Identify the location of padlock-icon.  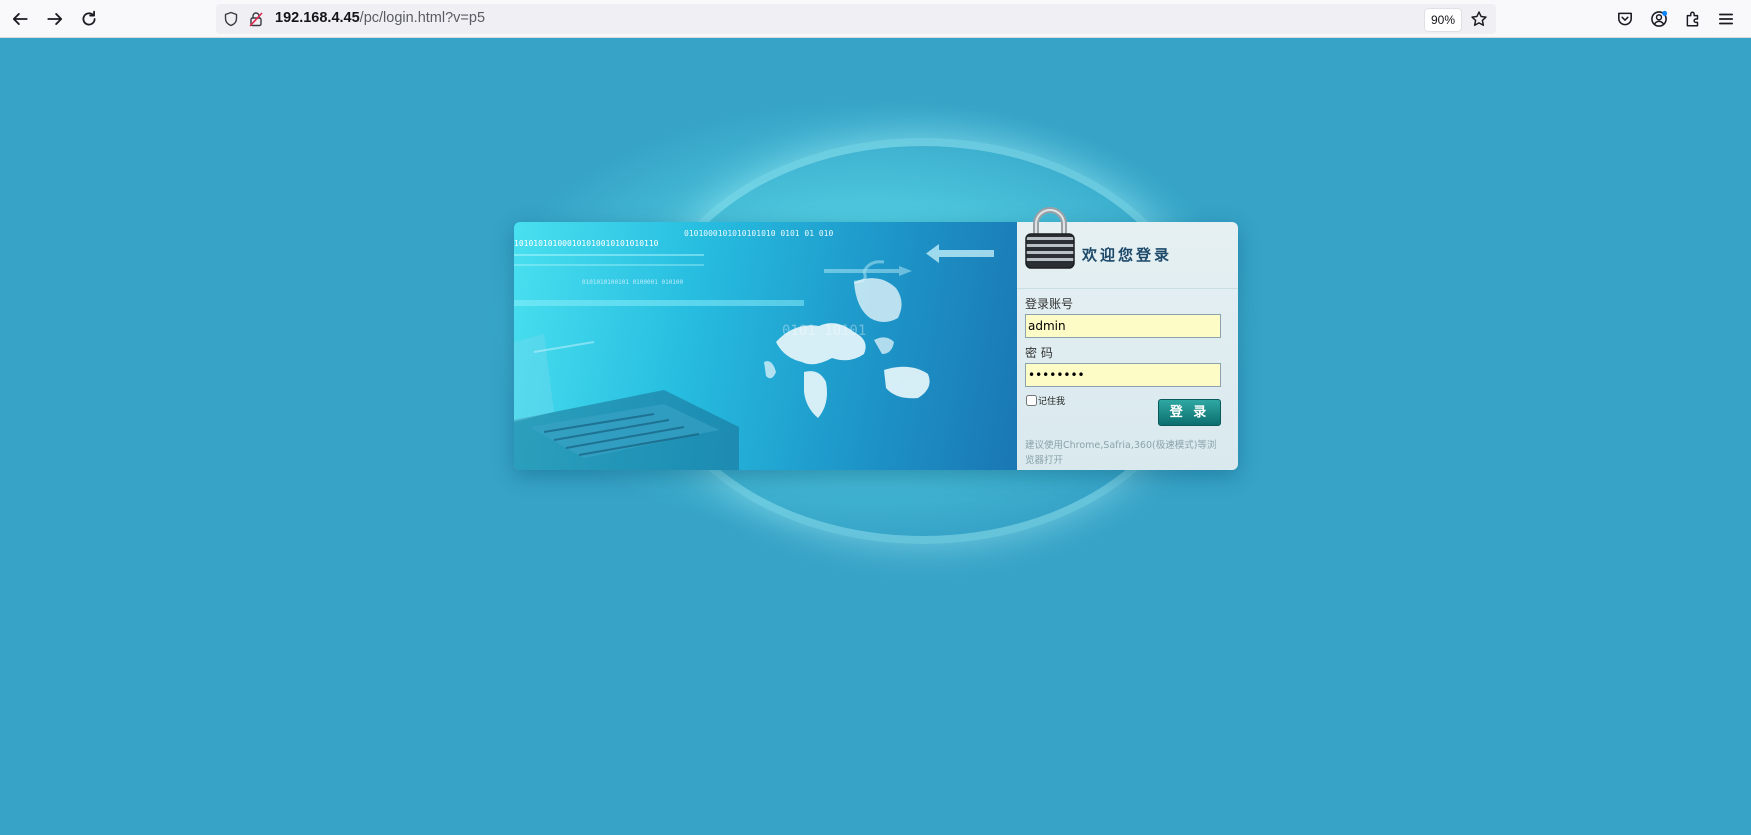
(1050, 238).